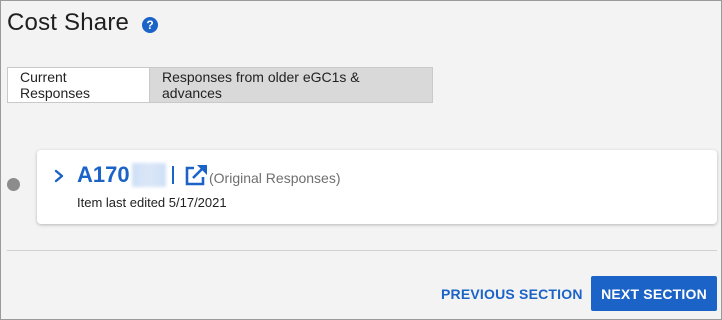  Describe the element at coordinates (291, 85) in the screenshot. I see `tab-older-responses: Responses from older eGC1s & advances` at that location.